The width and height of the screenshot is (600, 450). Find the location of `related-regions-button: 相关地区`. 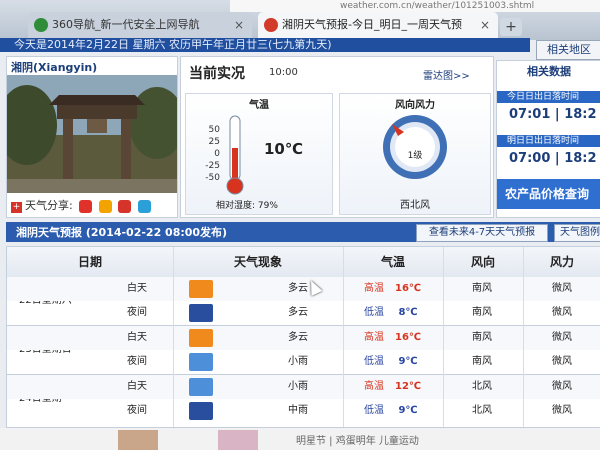

related-regions-button: 相关地区 is located at coordinates (568, 50).